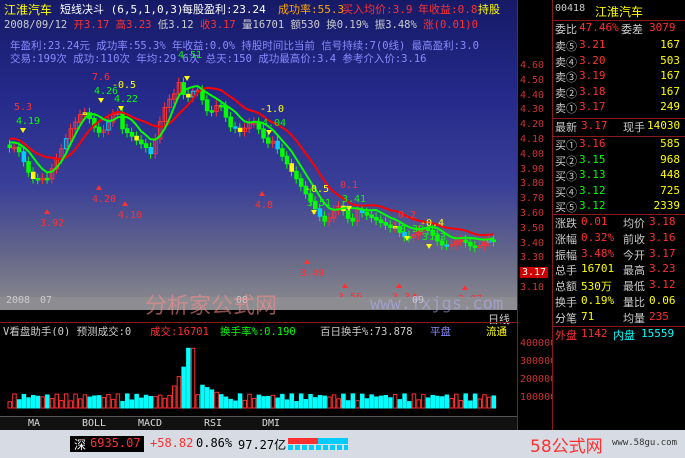 This screenshot has height=458, width=685. Describe the element at coordinates (252, 378) in the screenshot. I see `volume-svg` at that location.